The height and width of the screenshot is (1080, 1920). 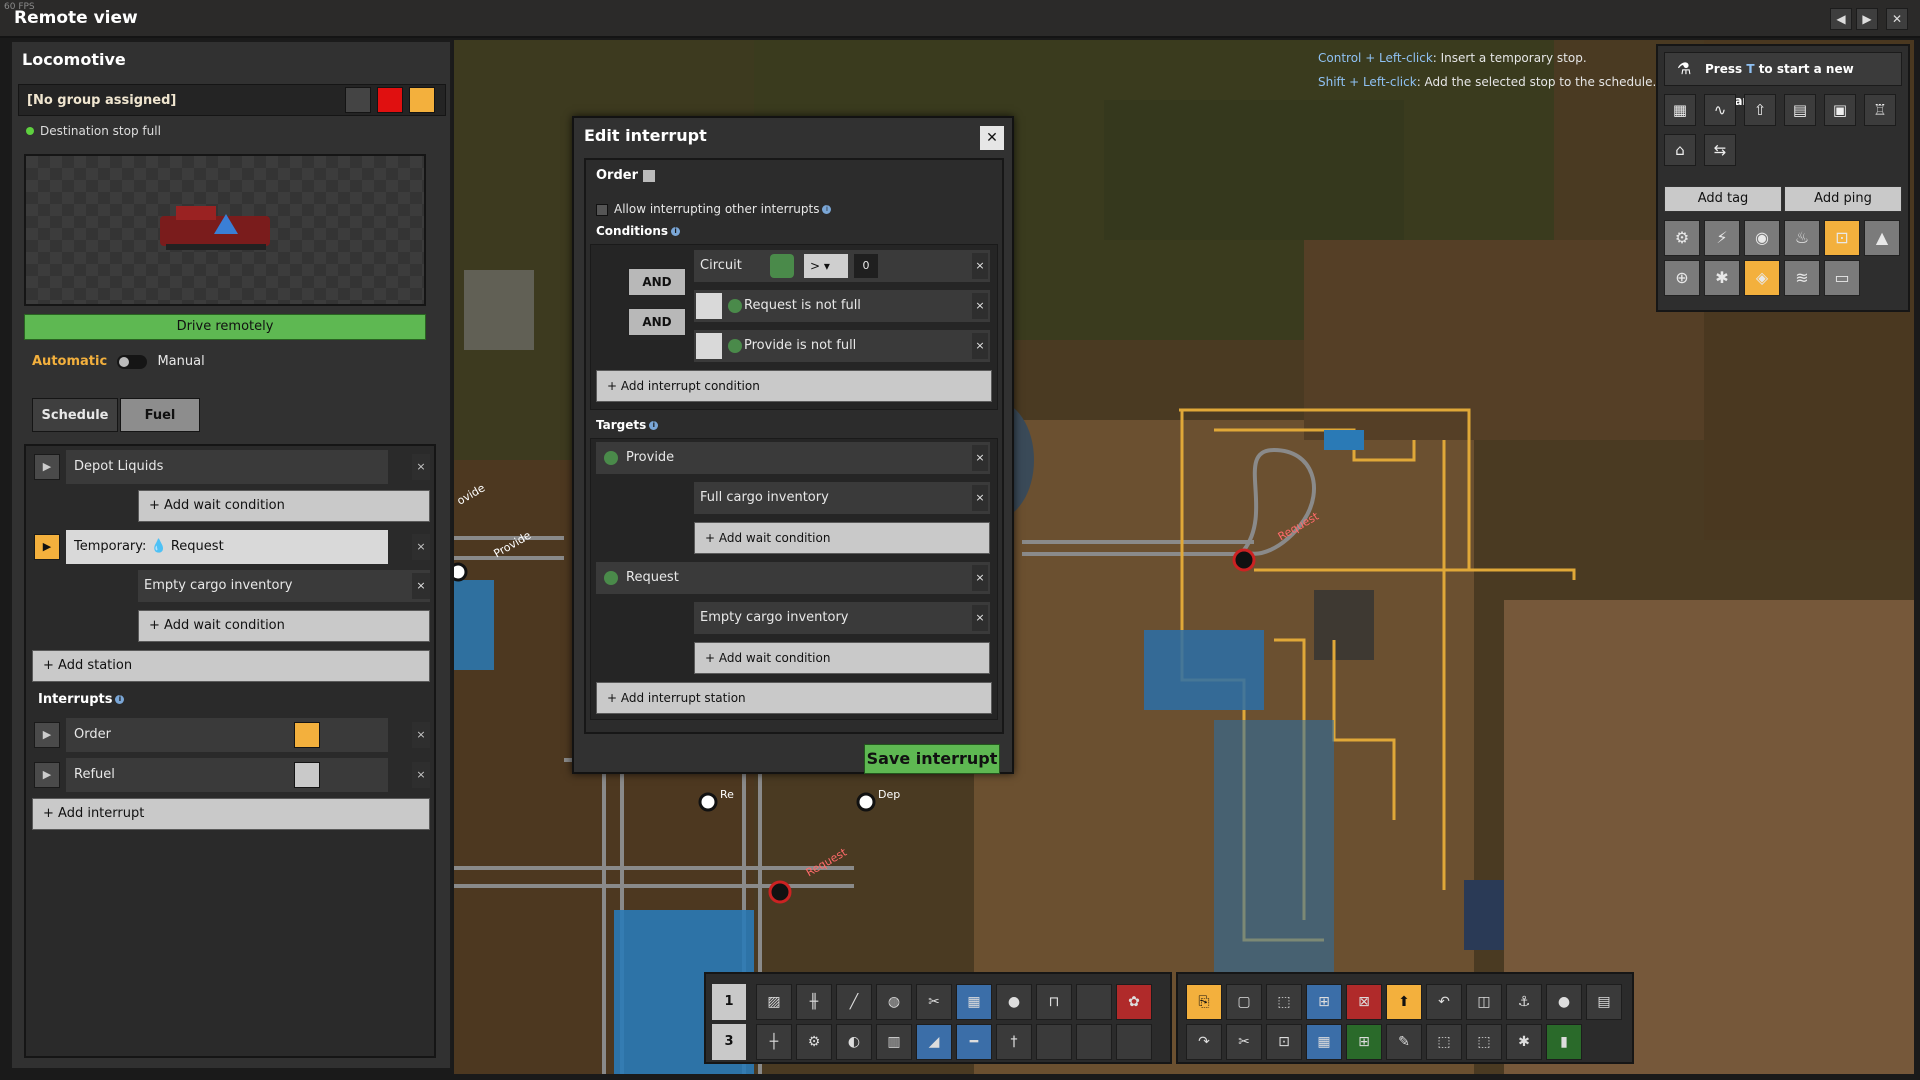 What do you see at coordinates (794, 386) in the screenshot?
I see `add-interrupt-condition-button: + Add interrupt condition` at bounding box center [794, 386].